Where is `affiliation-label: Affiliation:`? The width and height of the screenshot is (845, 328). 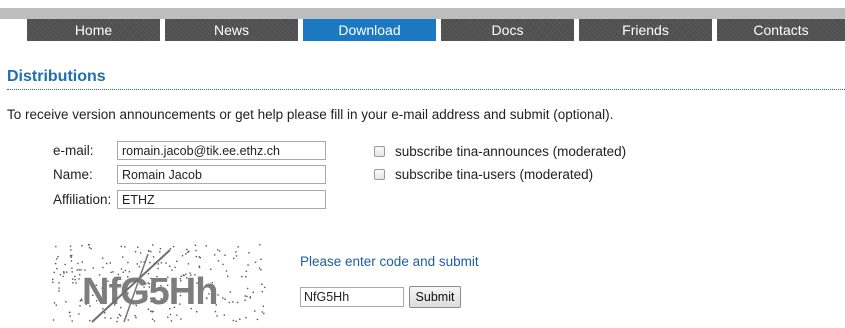
affiliation-label: Affiliation: is located at coordinates (82, 199).